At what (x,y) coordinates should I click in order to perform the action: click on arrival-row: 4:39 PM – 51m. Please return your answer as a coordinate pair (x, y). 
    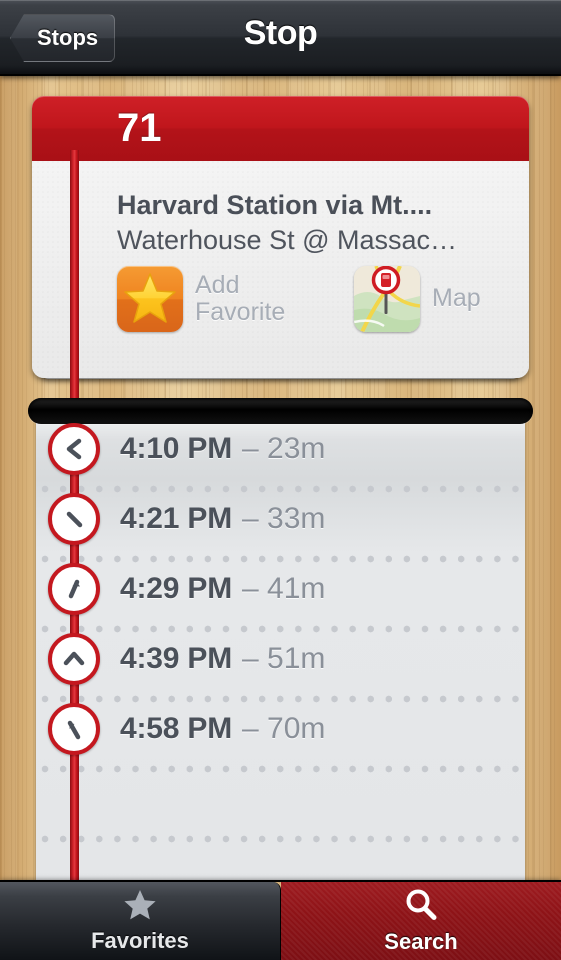
    Looking at the image, I should click on (280, 659).